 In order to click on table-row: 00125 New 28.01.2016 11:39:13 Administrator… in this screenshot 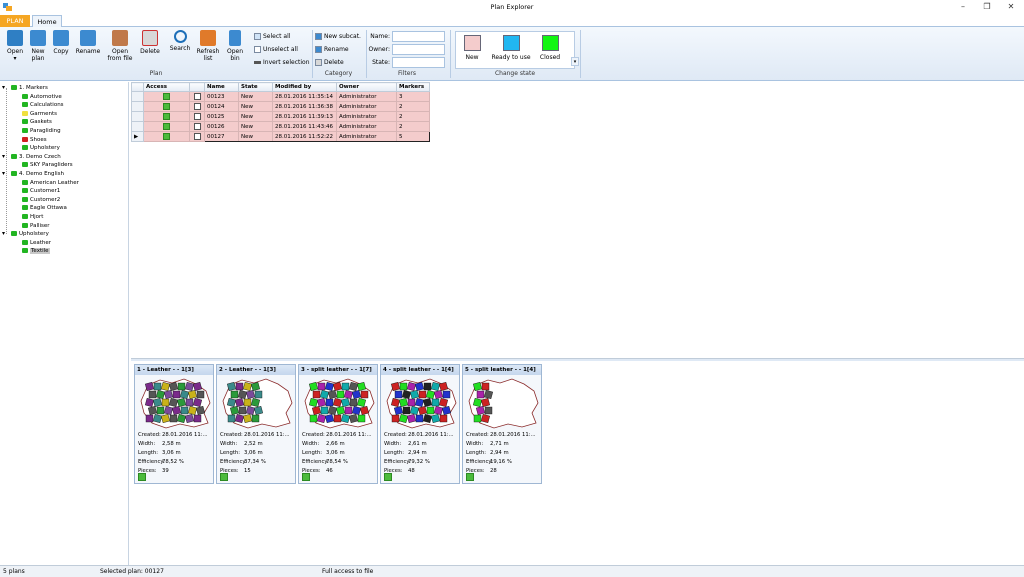, I will do `click(280, 116)`.